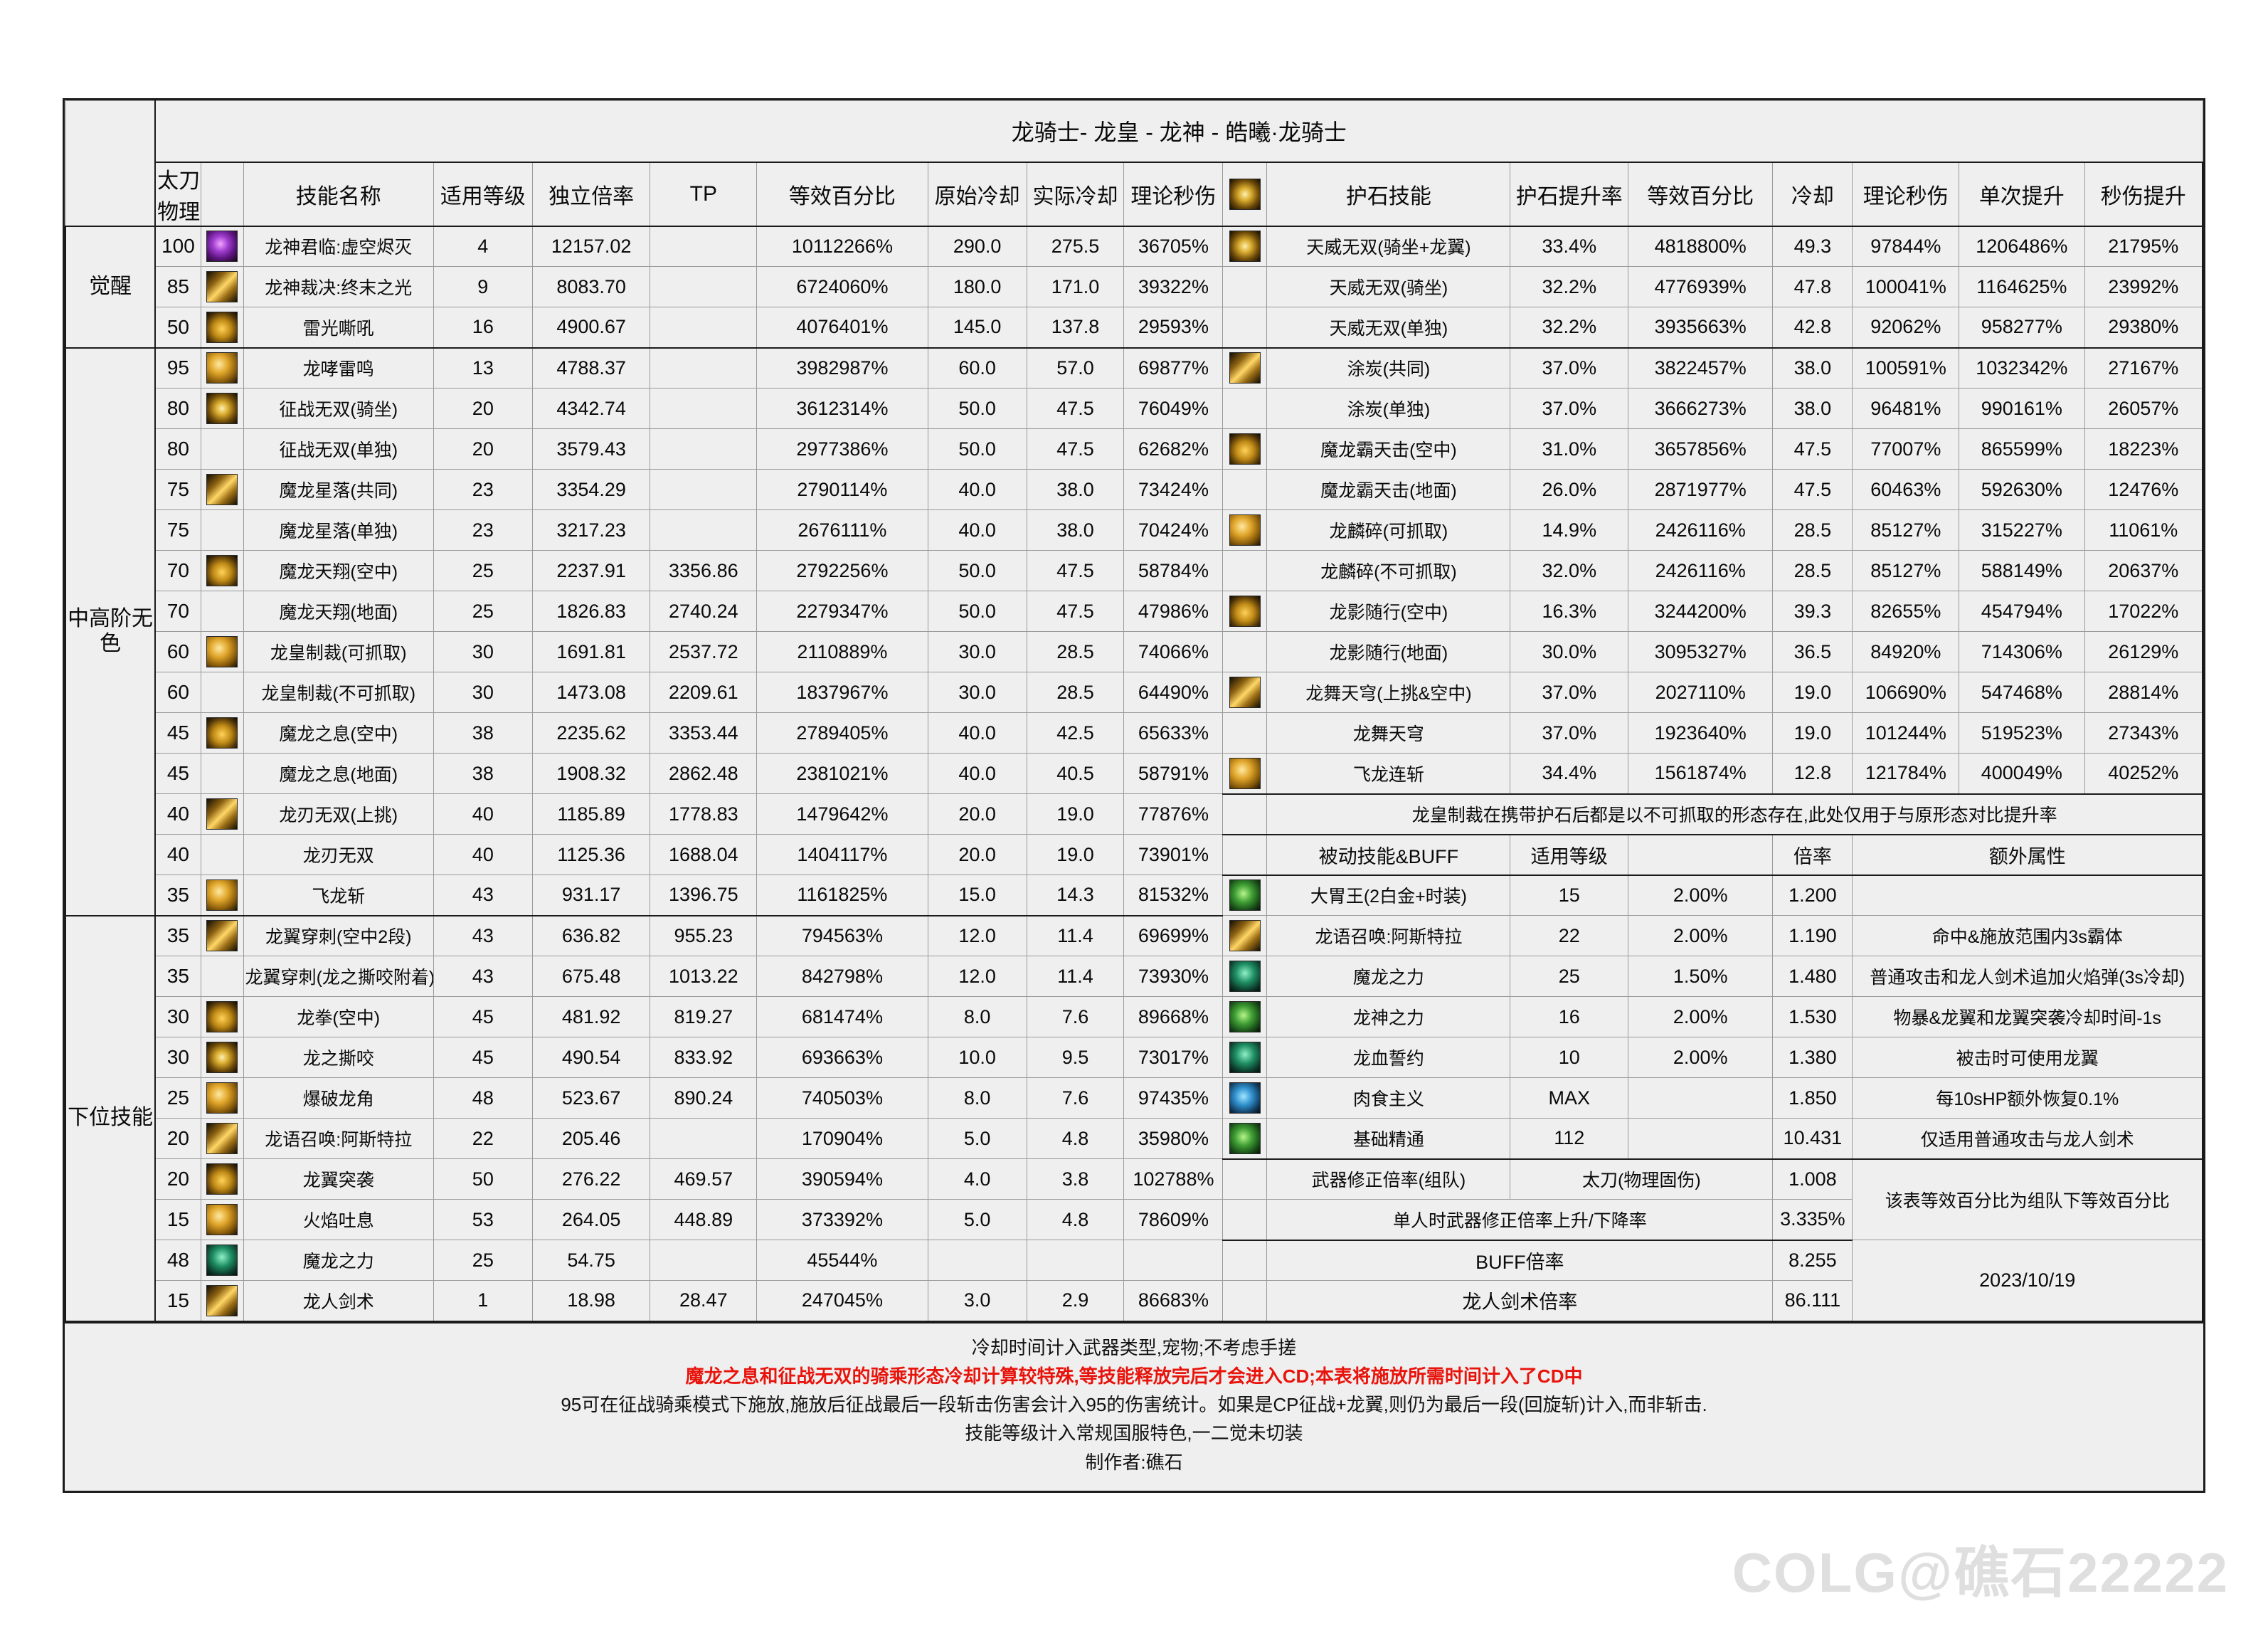  I want to click on cell-dps-gain: 21795%, so click(2143, 246).